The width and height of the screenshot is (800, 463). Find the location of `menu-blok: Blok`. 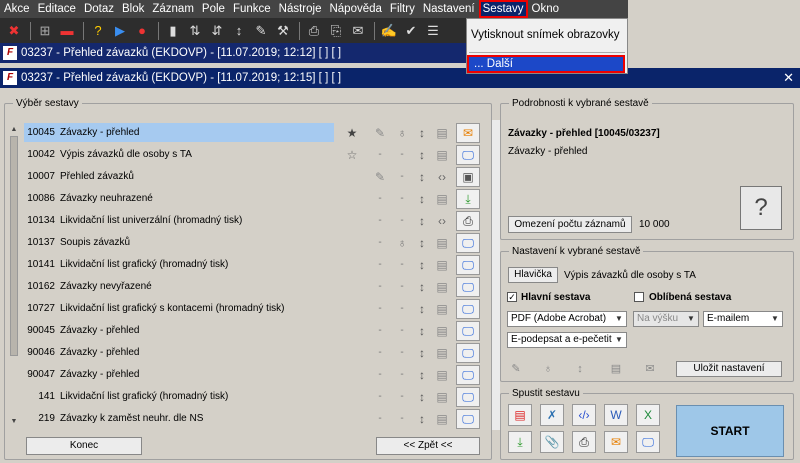

menu-blok: Blok is located at coordinates (133, 9).